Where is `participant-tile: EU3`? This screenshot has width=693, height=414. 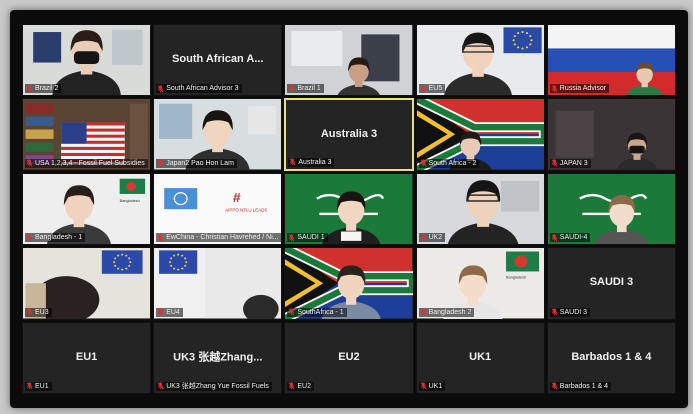
participant-tile: EU3 is located at coordinates (87, 283).